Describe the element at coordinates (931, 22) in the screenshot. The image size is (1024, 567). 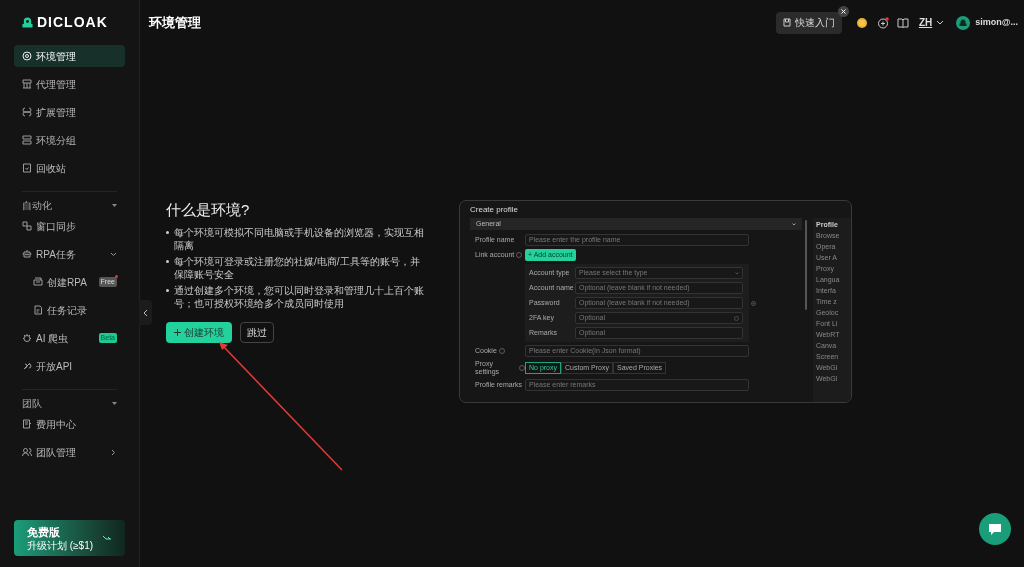
I see `language-selector: ZH` at that location.